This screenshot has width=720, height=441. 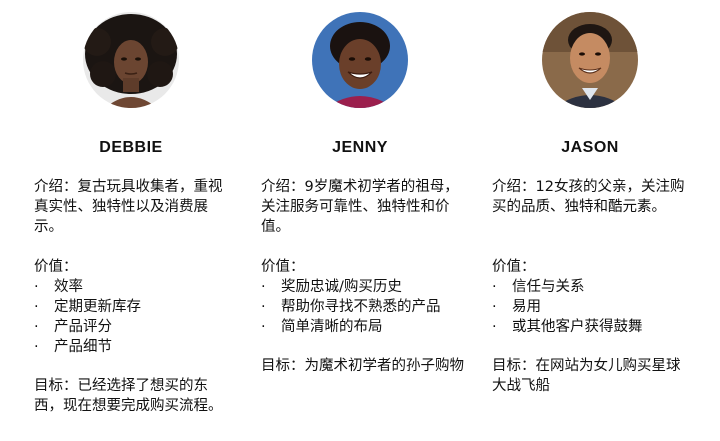 I want to click on persona-values: 价值： · 效率 · 定期更新库存 · 产品评分 · 产品细节, so click(x=134, y=307).